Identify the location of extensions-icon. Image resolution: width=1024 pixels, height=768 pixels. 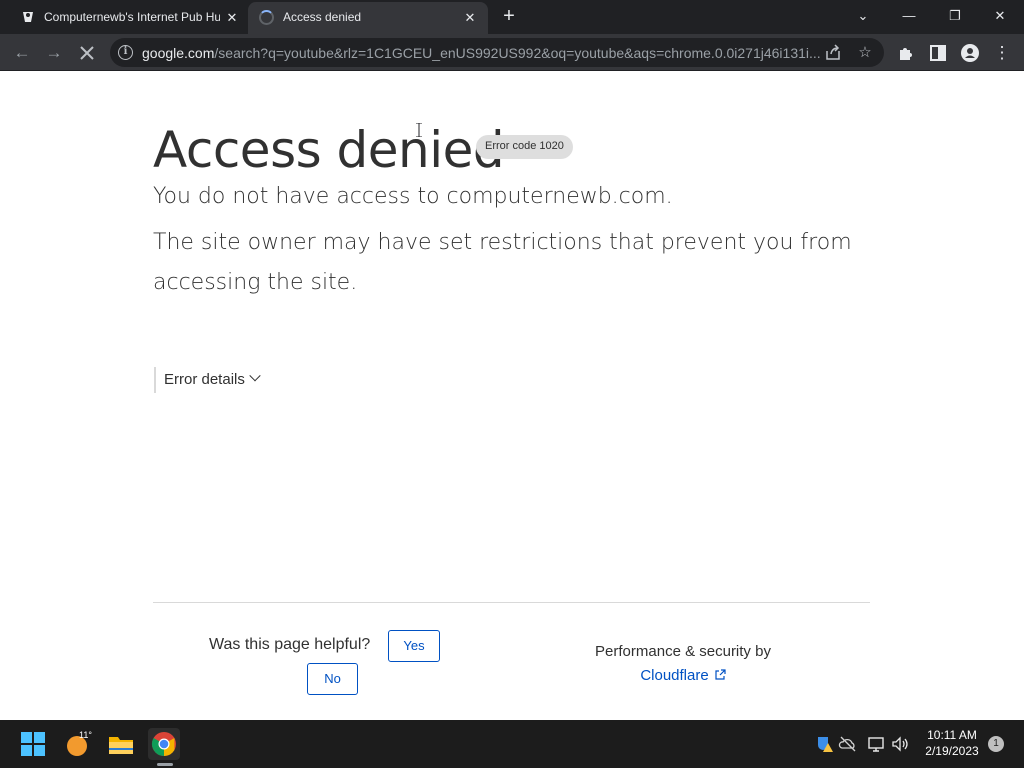
(906, 53).